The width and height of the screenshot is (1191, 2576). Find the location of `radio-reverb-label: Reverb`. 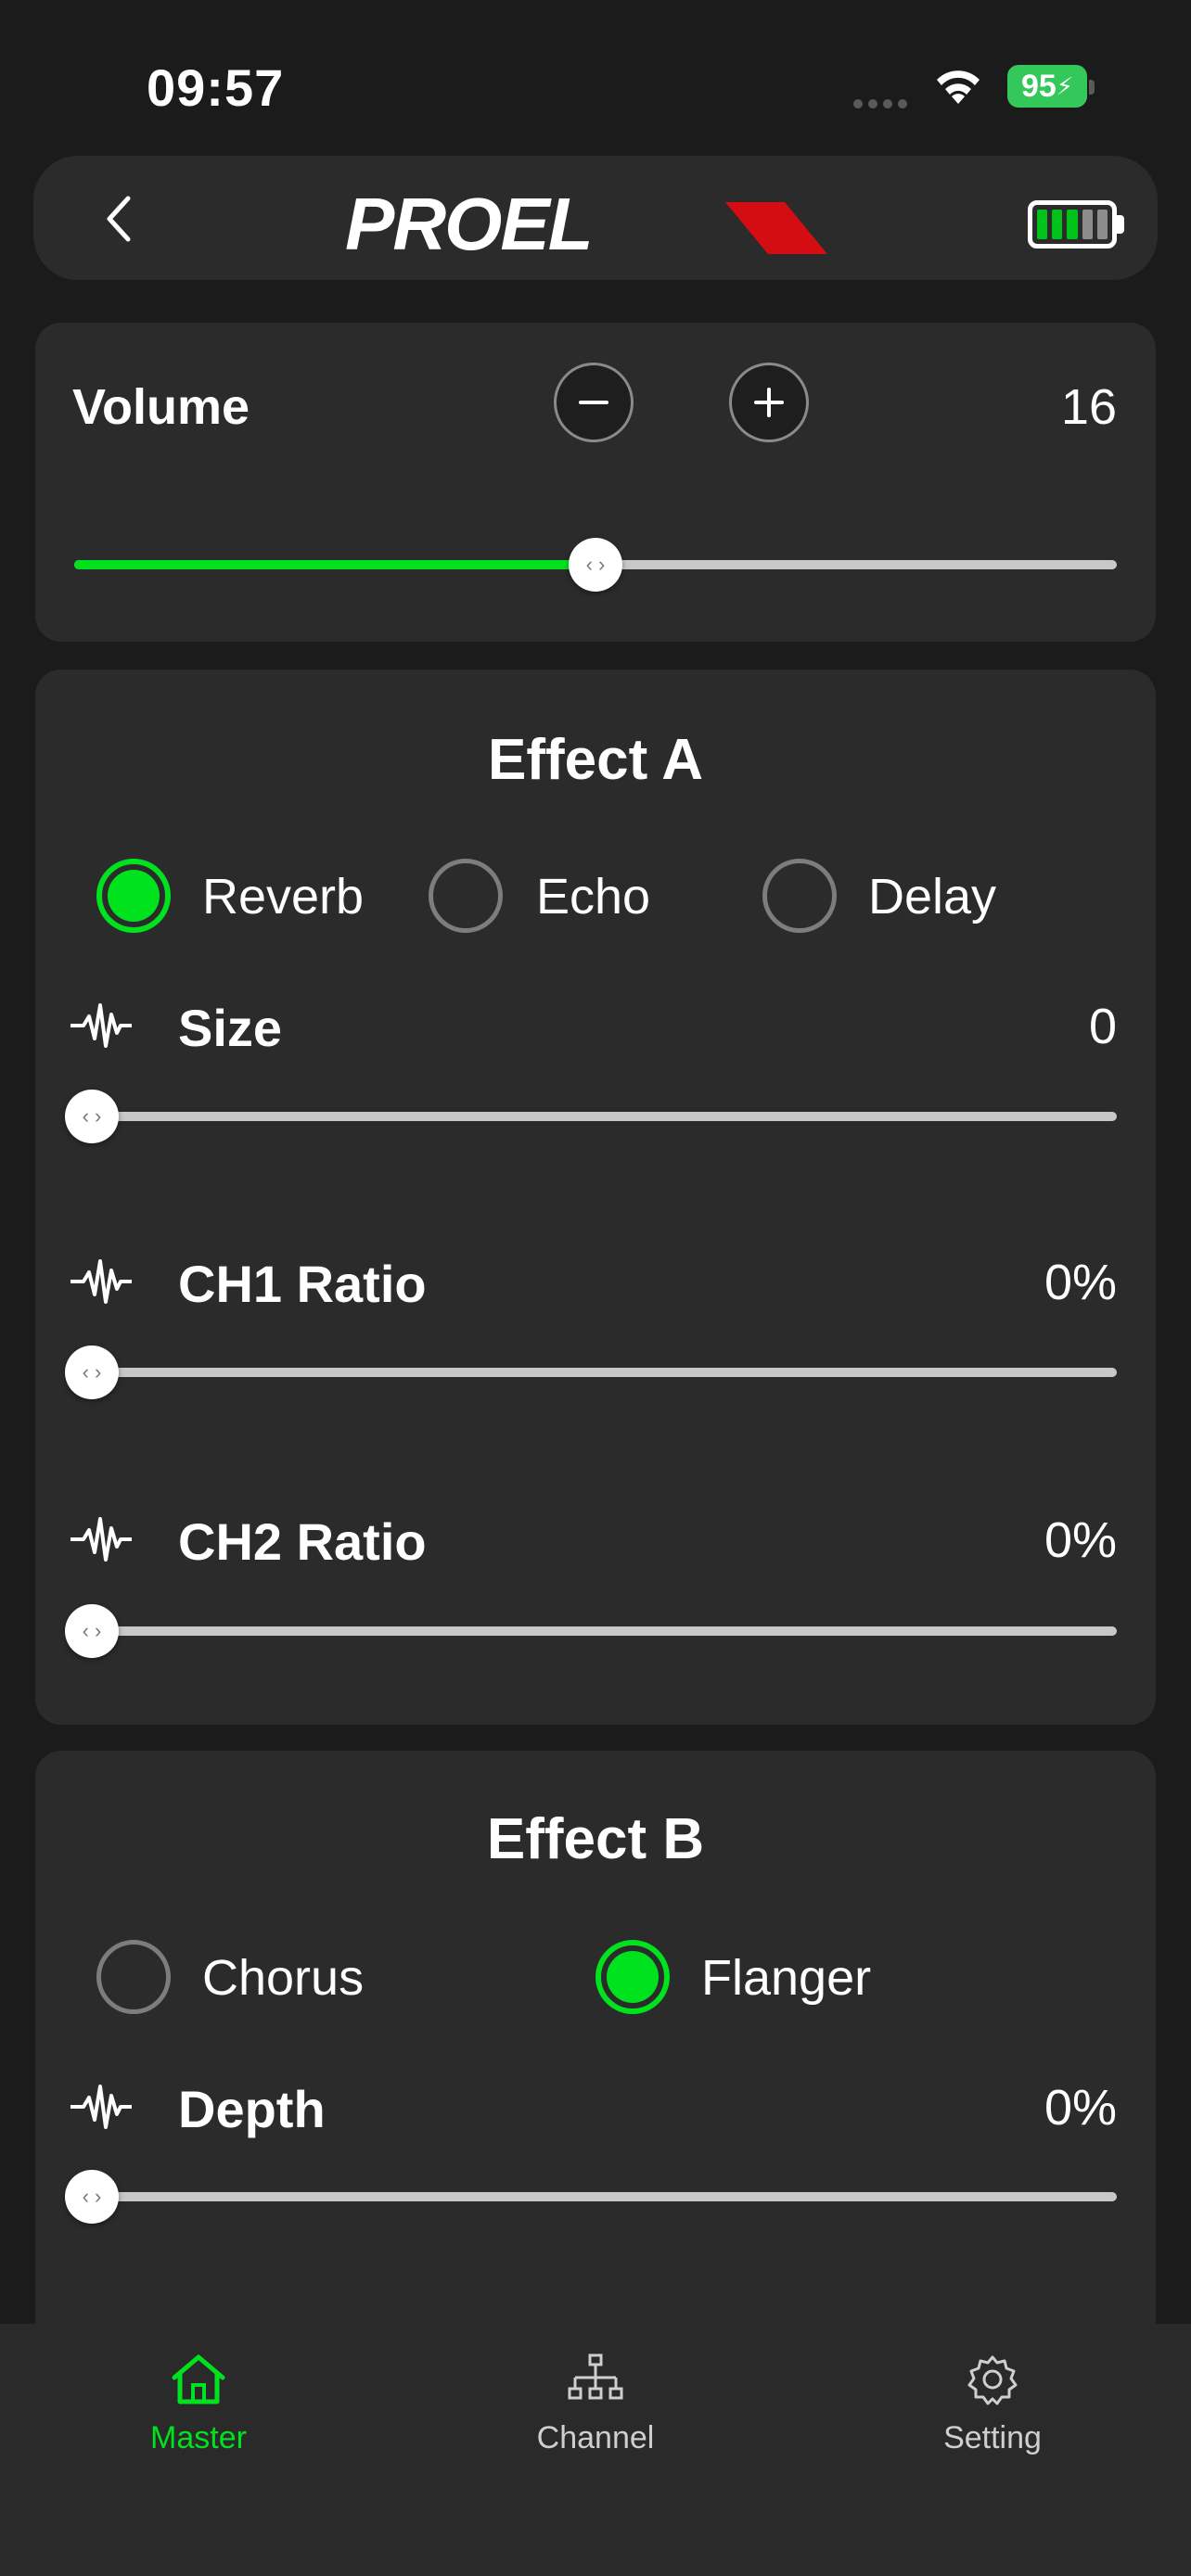

radio-reverb-label: Reverb is located at coordinates (283, 897).